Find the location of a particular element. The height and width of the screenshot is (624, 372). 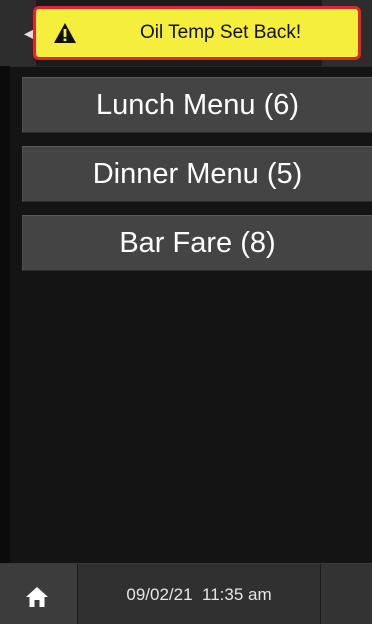

warning-triangle-icon is located at coordinates (65, 33).